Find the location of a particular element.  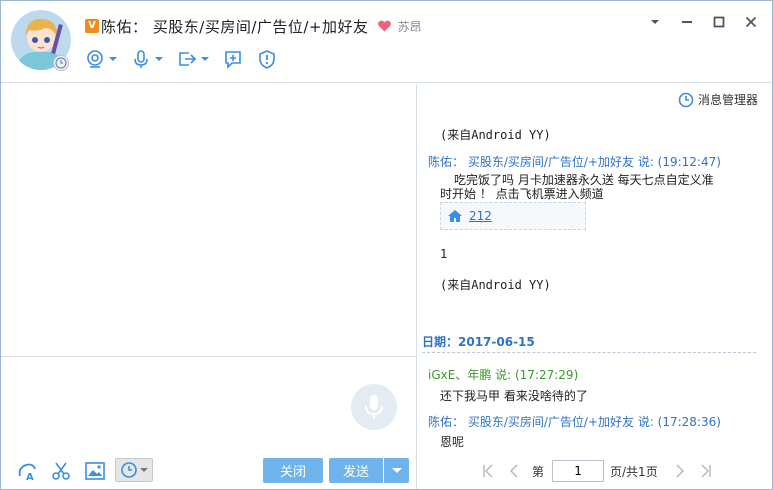

page-label: 第 is located at coordinates (538, 471).